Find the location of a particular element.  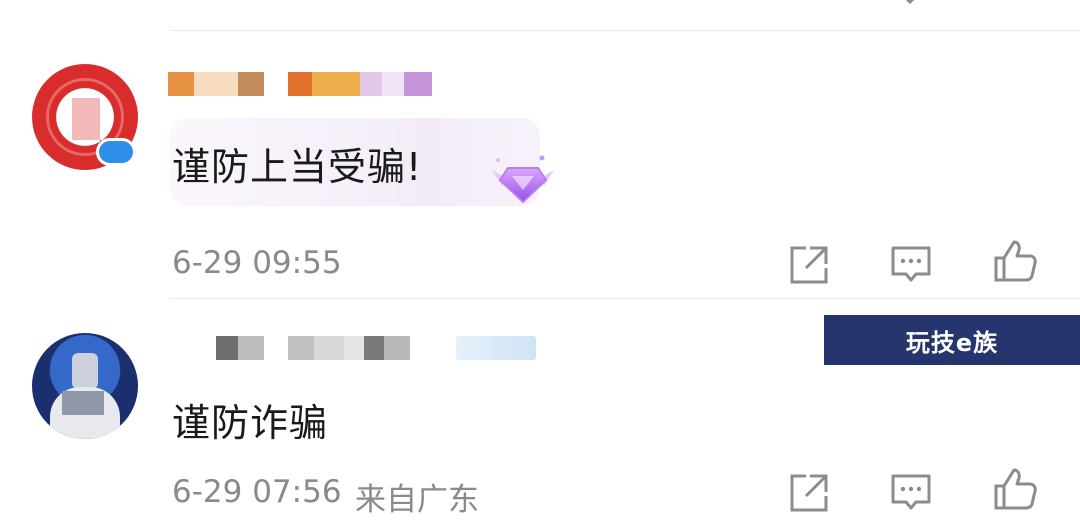

comment-location: 来自广东 is located at coordinates (417, 500).